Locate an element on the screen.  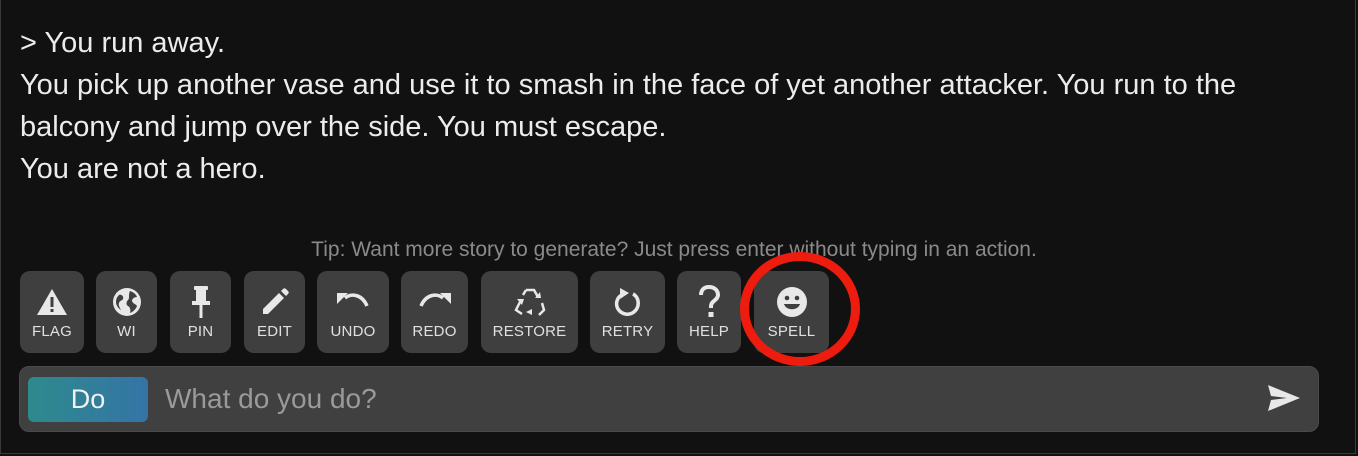
send-button is located at coordinates (1284, 400).